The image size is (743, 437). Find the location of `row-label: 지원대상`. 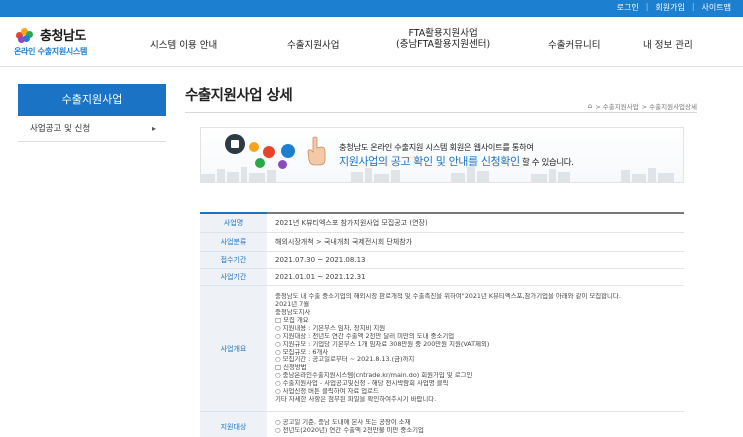

row-label: 지원대상 is located at coordinates (233, 424).